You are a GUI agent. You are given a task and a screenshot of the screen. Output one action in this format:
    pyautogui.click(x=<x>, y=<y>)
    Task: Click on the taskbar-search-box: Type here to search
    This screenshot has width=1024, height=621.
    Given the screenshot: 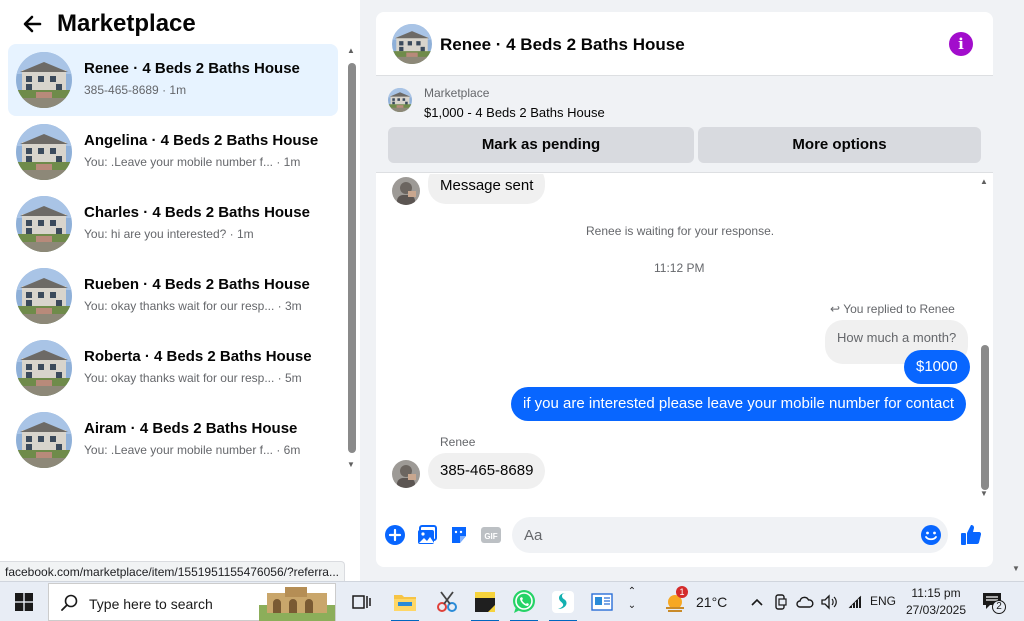 What is the action you would take?
    pyautogui.click(x=192, y=602)
    